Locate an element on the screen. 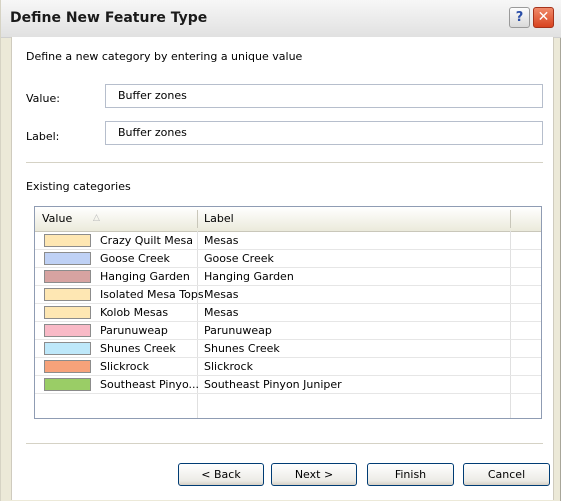  label-input: Buffer zones is located at coordinates (324, 133).